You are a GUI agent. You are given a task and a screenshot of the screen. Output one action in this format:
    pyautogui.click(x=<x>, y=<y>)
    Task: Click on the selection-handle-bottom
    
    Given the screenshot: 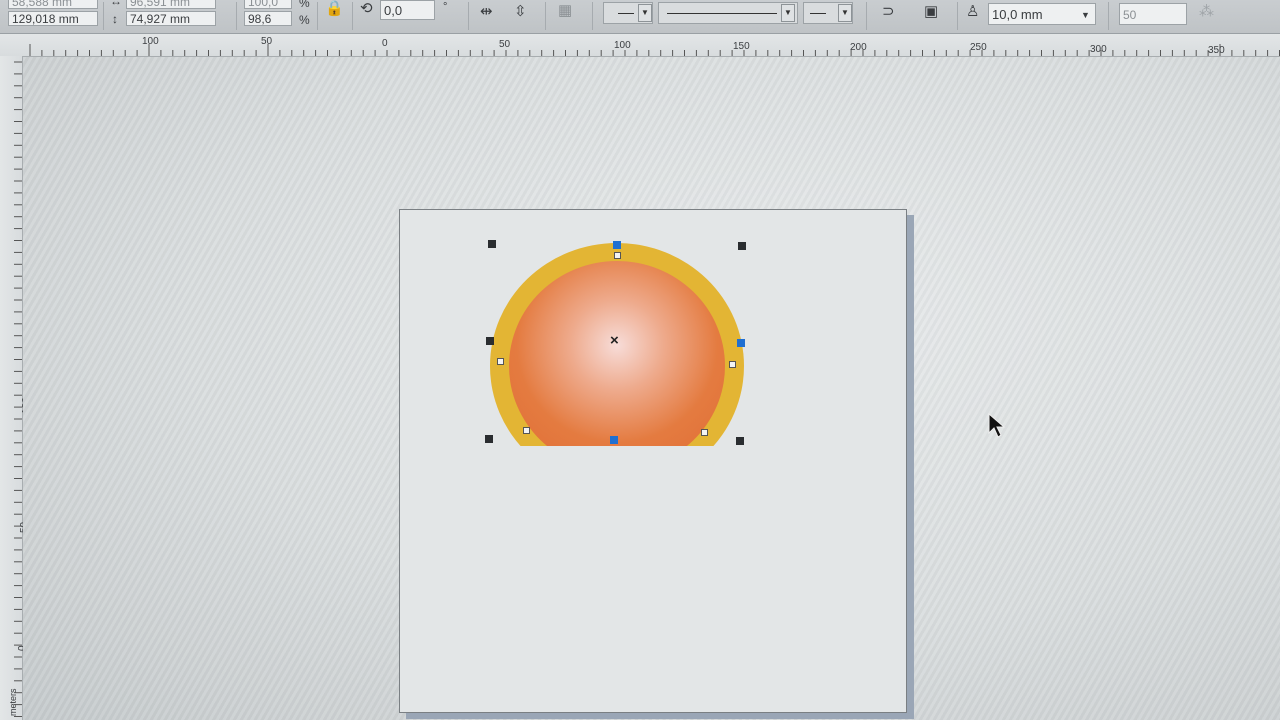 What is the action you would take?
    pyautogui.click(x=614, y=440)
    